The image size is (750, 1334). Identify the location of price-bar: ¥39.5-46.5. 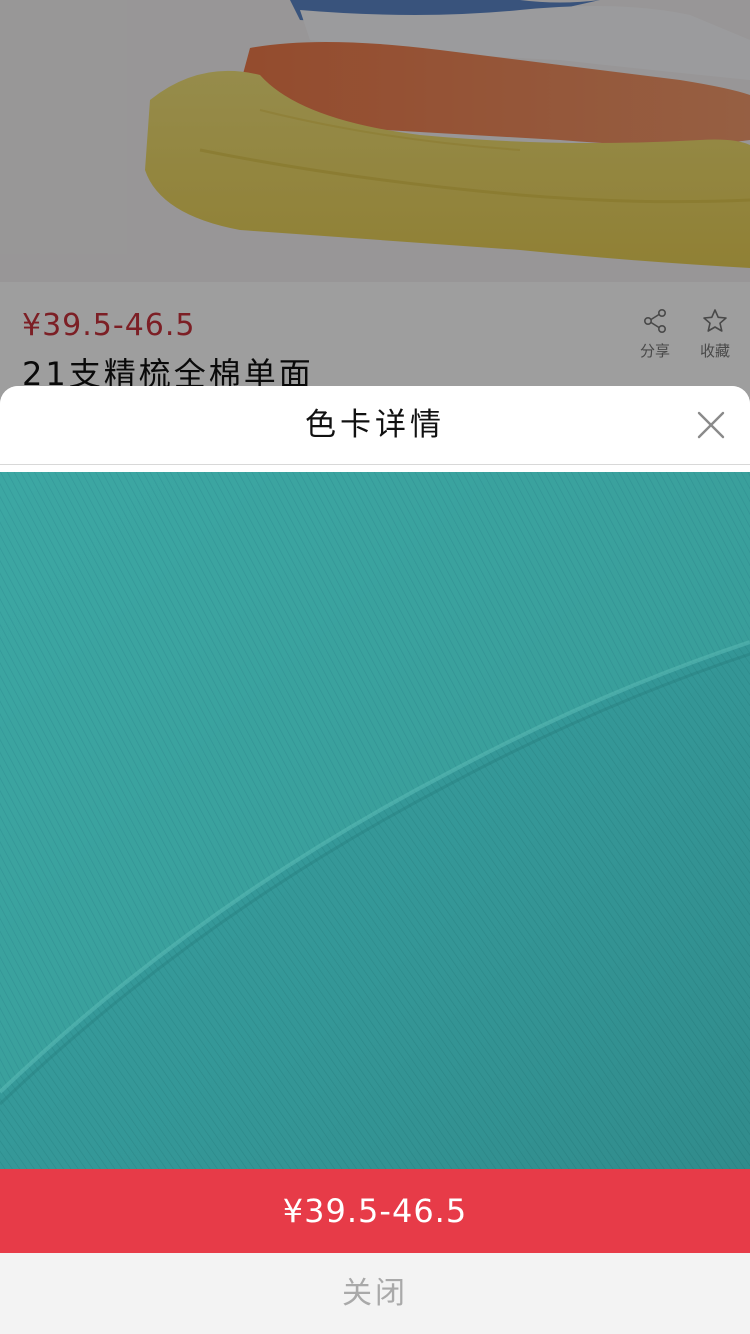
(375, 1211).